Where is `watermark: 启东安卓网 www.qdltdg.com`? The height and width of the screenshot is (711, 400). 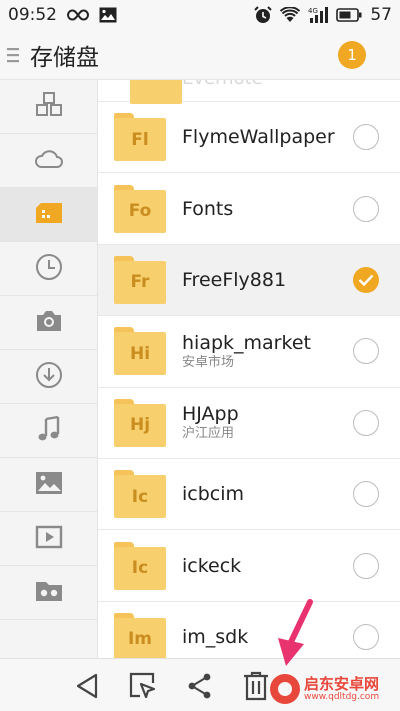
watermark: 启东安卓网 www.qdltdg.com is located at coordinates (334, 689).